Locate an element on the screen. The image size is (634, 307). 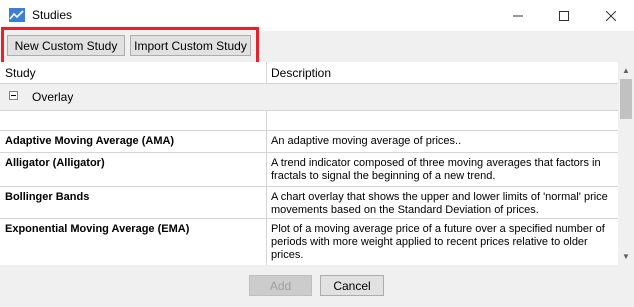
close-icon is located at coordinates (611, 15).